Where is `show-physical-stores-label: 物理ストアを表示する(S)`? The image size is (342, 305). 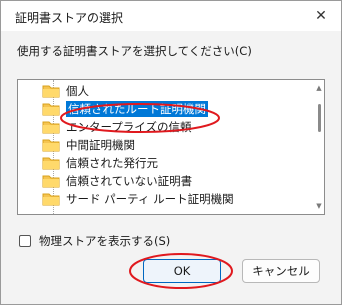 show-physical-stores-label: 物理ストアを表示する(S) is located at coordinates (105, 241).